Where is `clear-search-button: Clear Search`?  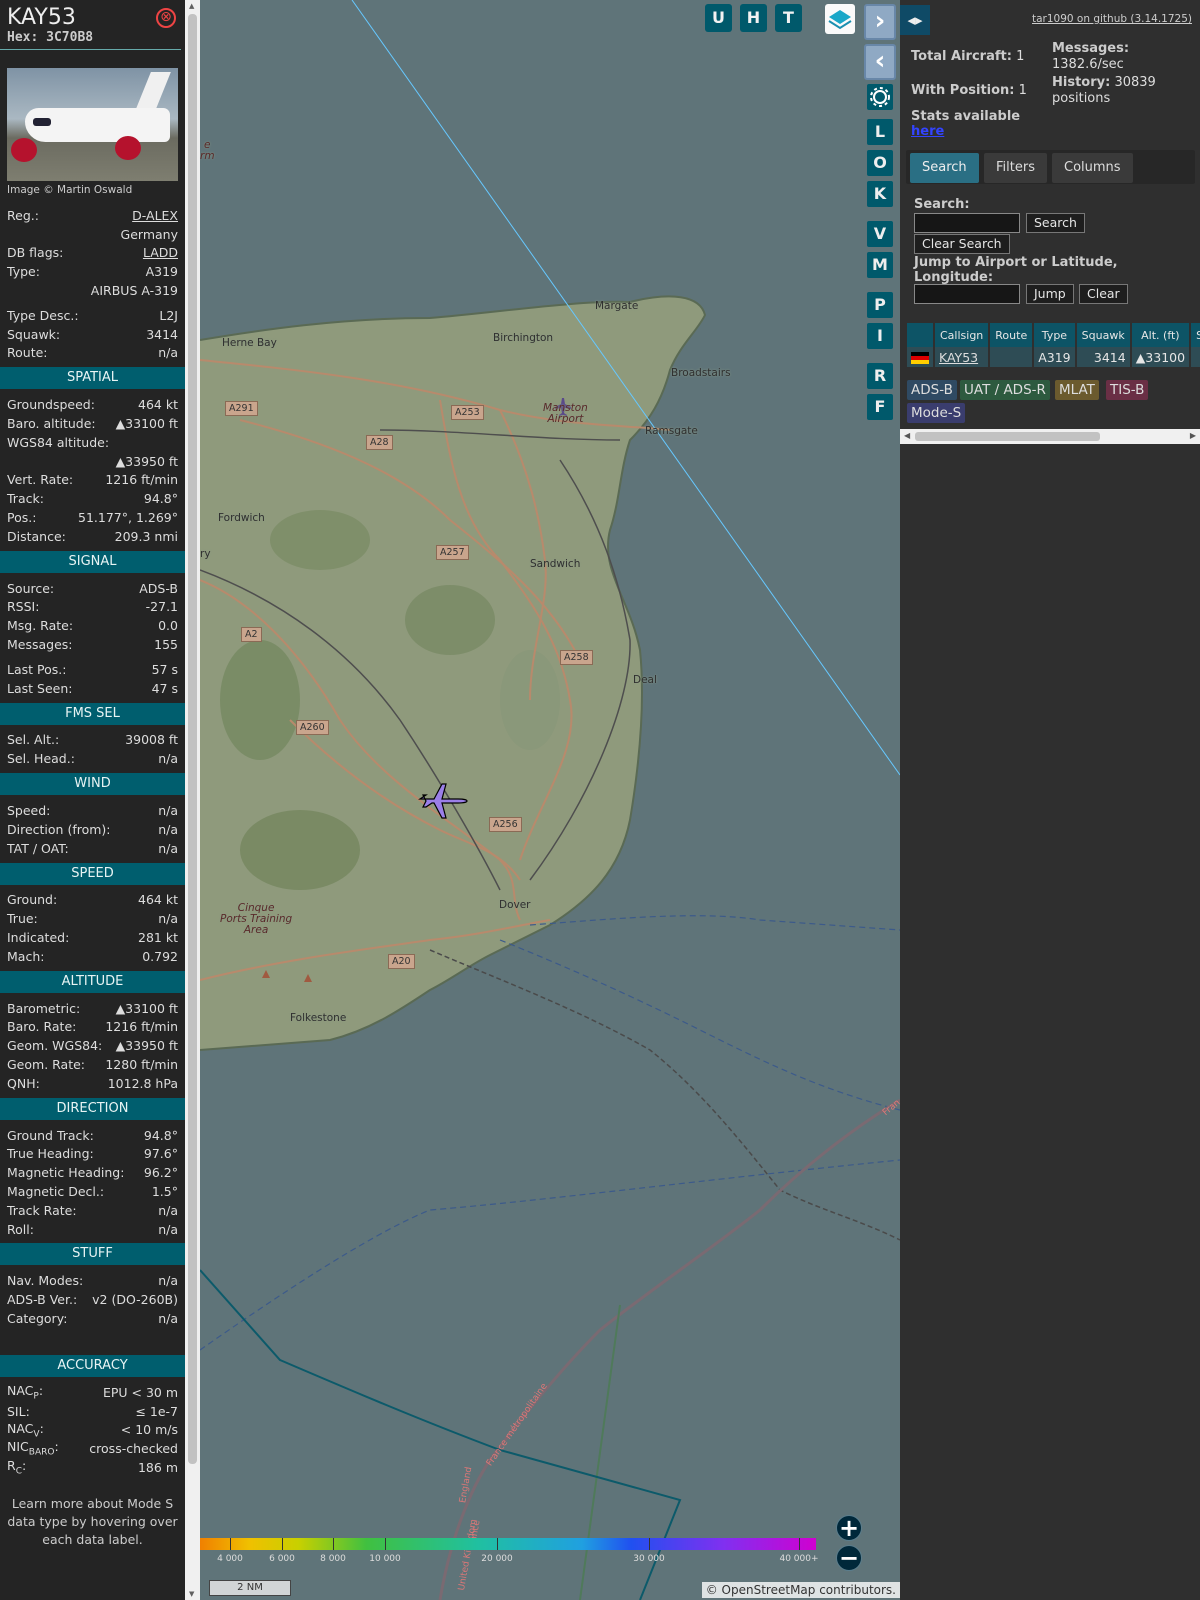
clear-search-button: Clear Search is located at coordinates (962, 244).